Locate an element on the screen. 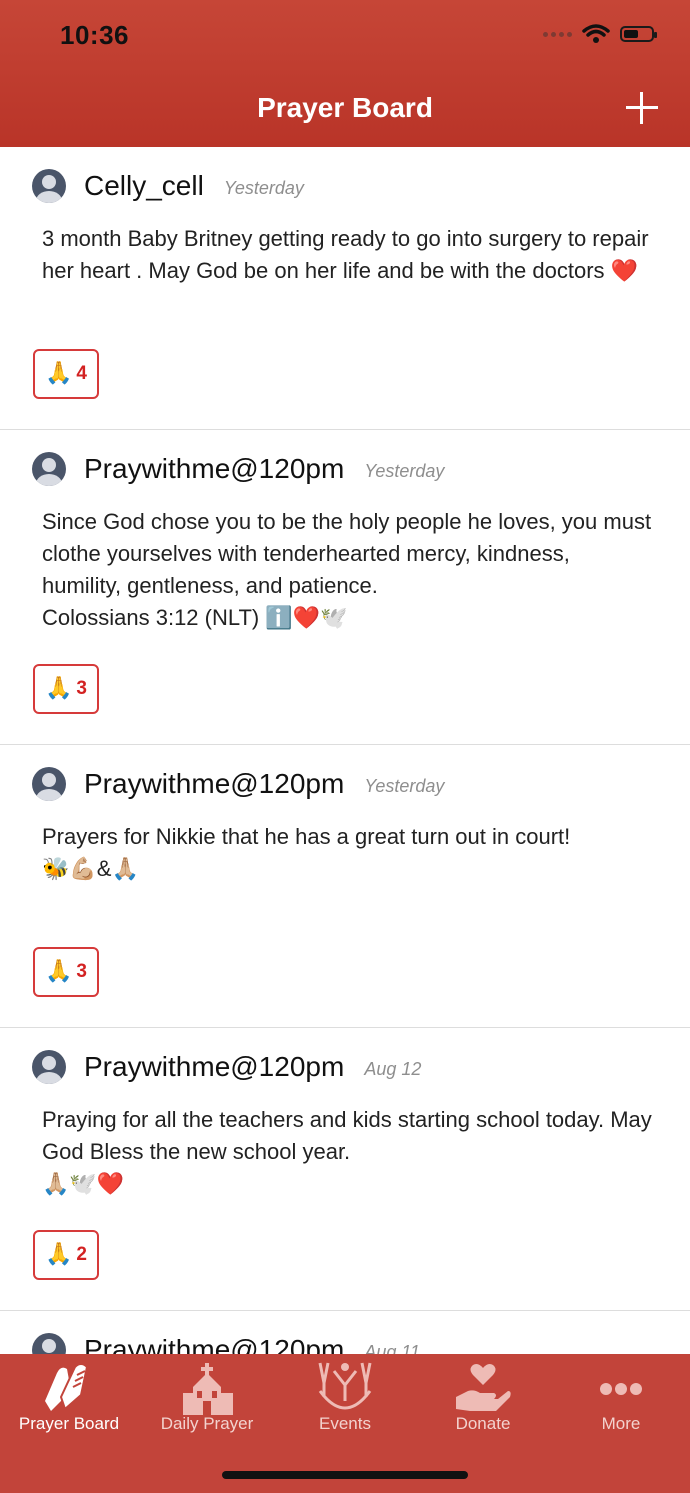  post-header: Praywithme@120pm Aug 12 is located at coordinates (226, 1067).